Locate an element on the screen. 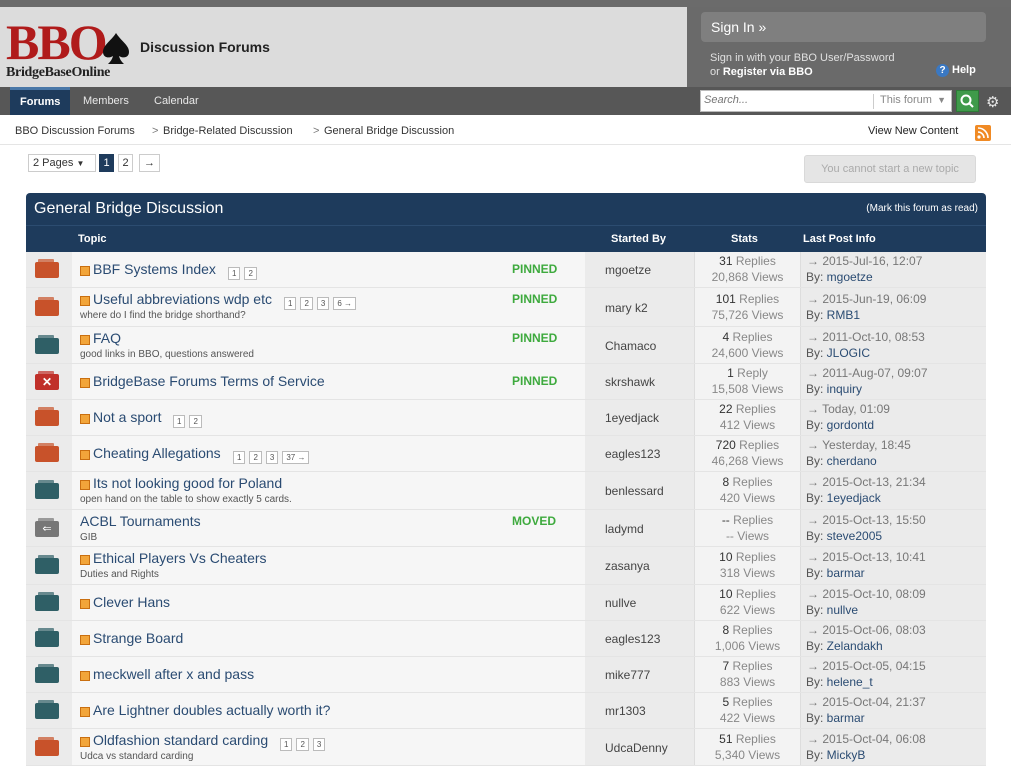 The width and height of the screenshot is (1024, 768). last-post-author-link: mgoetze is located at coordinates (850, 277).